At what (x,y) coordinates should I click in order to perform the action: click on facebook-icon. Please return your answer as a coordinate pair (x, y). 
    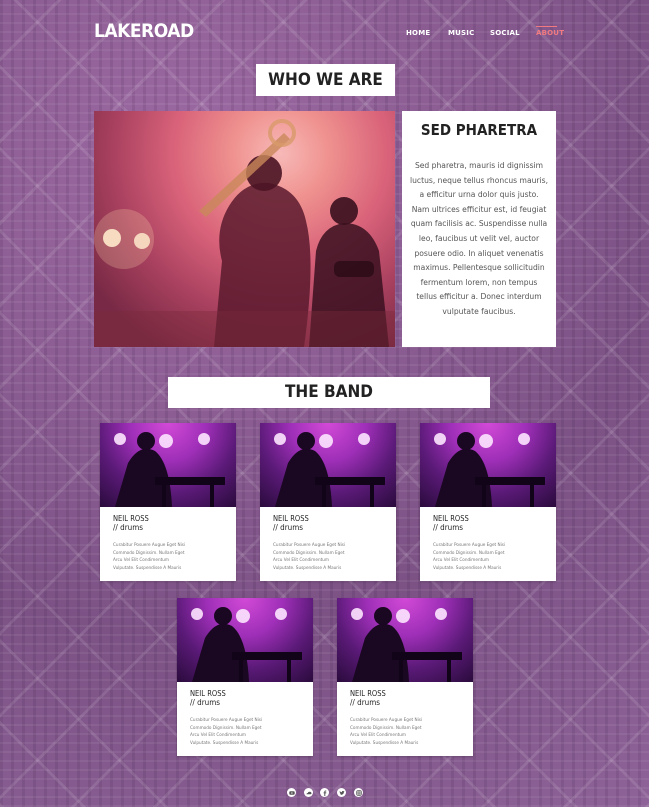
    Looking at the image, I should click on (324, 792).